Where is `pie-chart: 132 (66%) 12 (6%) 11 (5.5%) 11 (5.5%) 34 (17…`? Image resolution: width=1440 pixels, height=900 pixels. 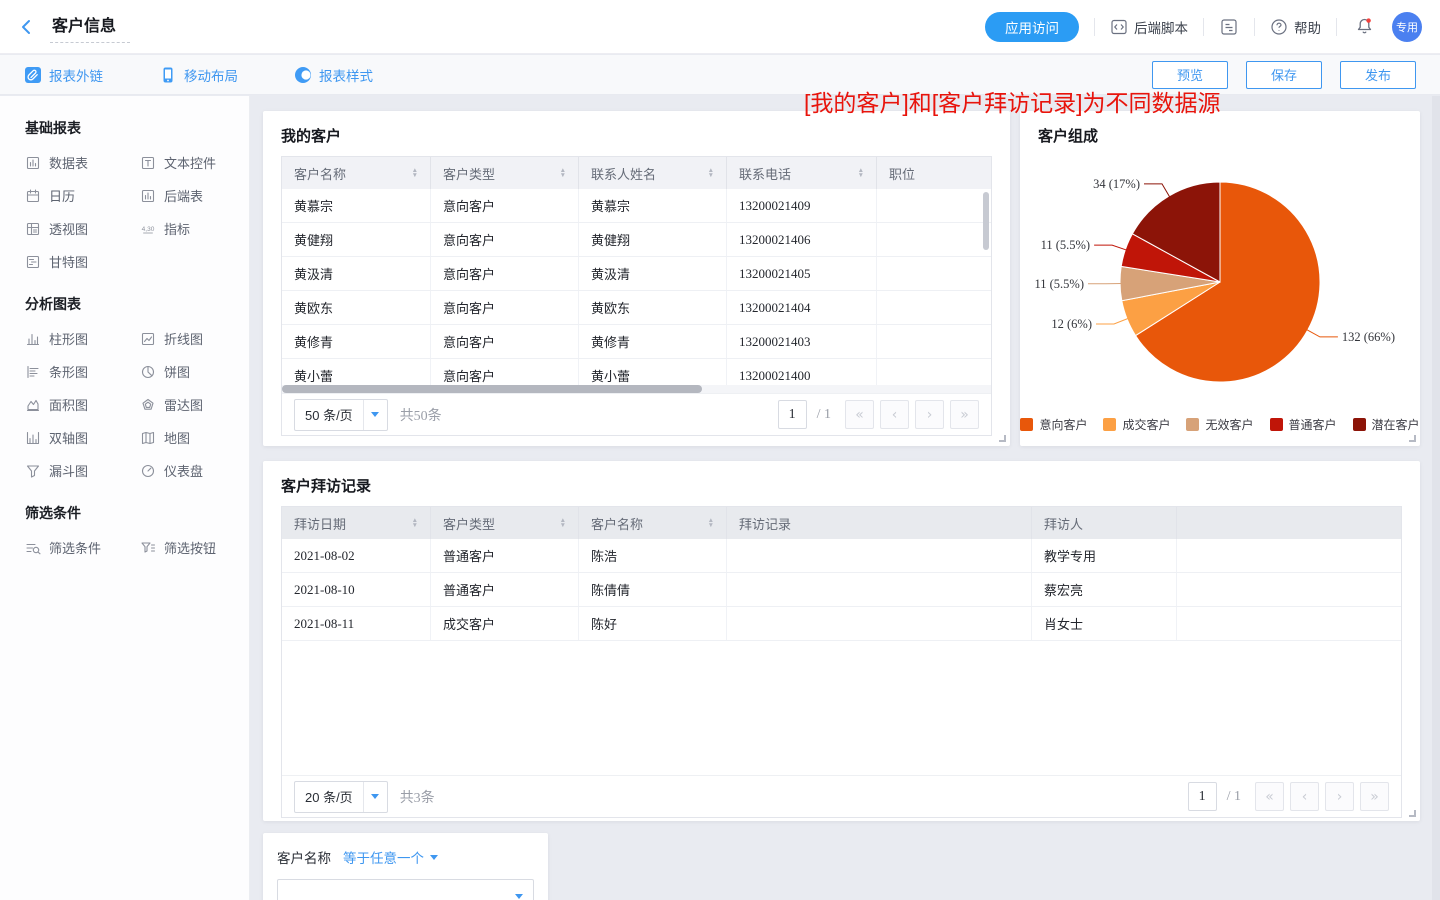 pie-chart: 132 (66%) 12 (6%) 11 (5.5%) 11 (5.5%) 34 (17… is located at coordinates (1220, 279).